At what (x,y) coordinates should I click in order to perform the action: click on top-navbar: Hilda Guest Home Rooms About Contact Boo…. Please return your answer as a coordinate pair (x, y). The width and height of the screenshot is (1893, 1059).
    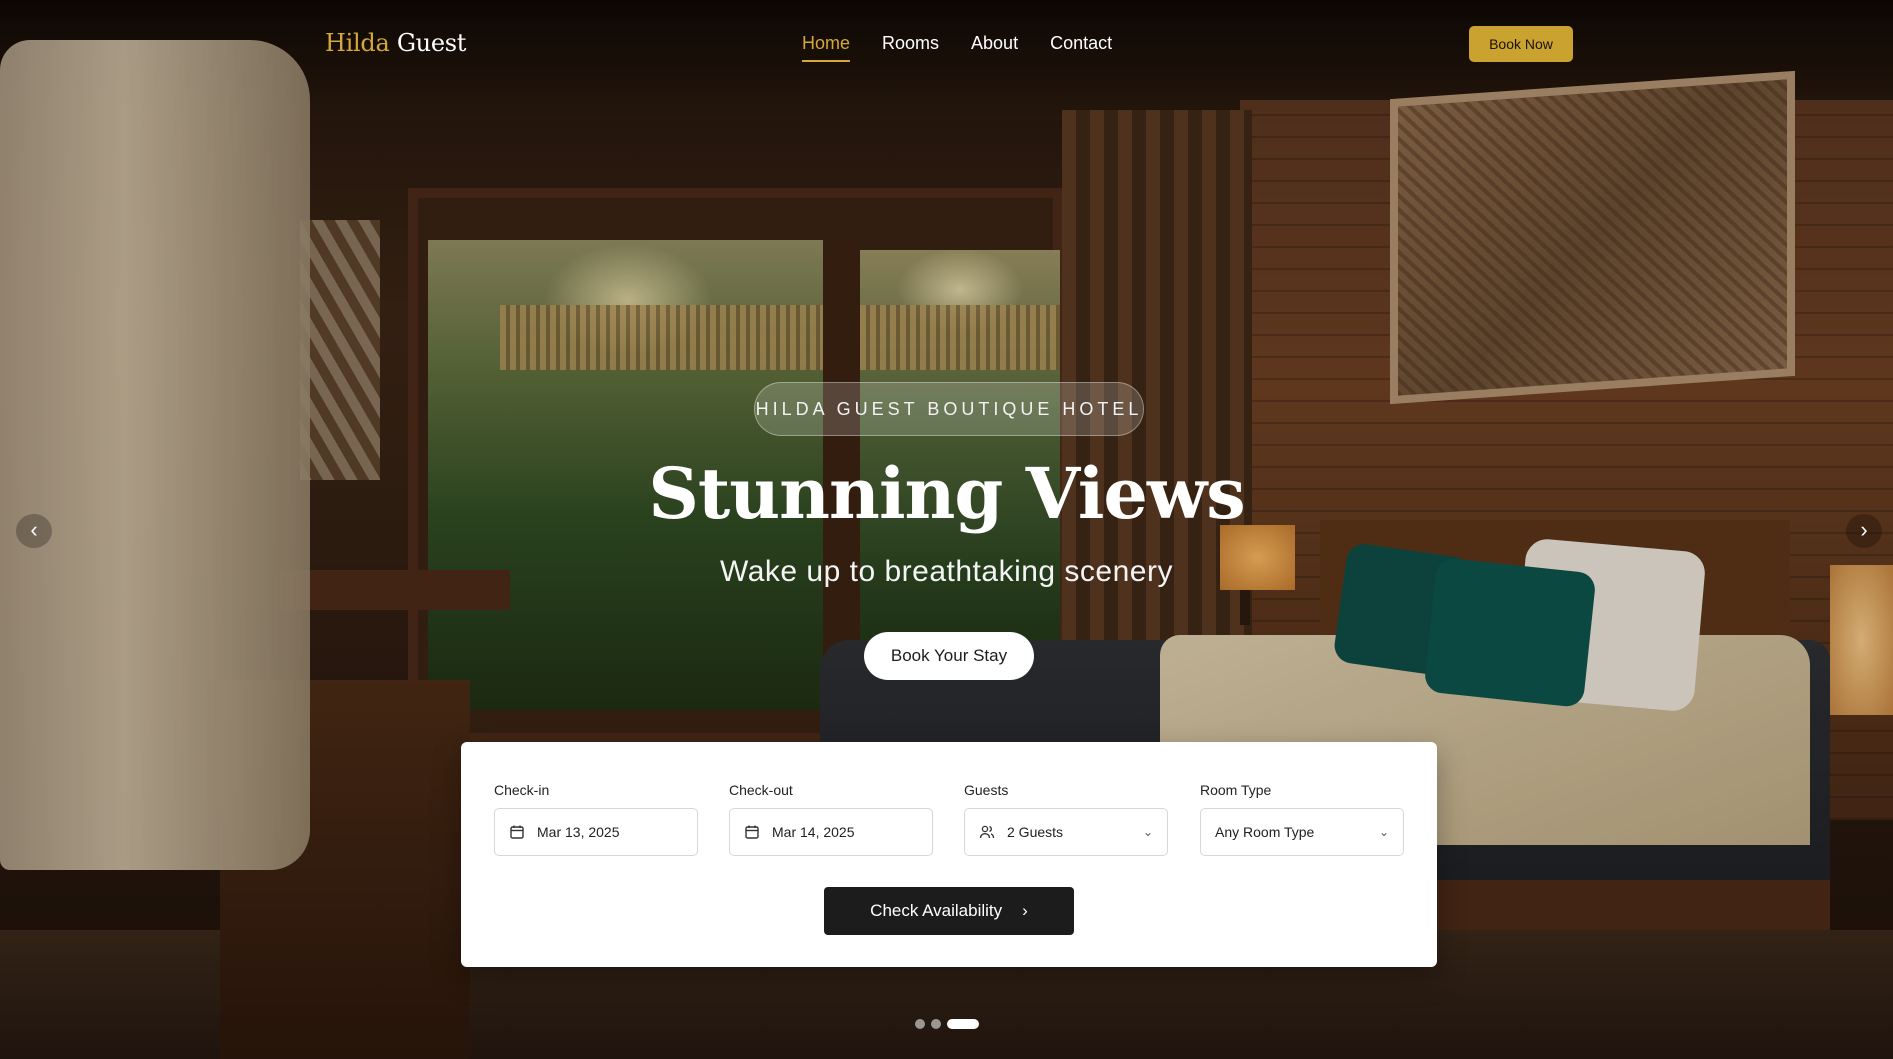
    Looking at the image, I should click on (946, 45).